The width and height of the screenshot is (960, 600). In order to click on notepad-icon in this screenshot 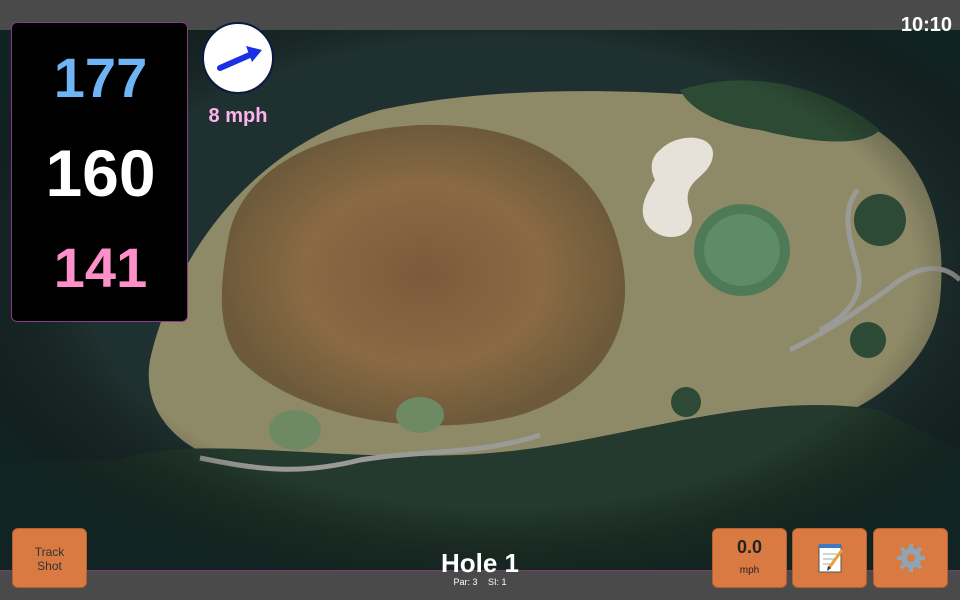, I will do `click(830, 558)`.